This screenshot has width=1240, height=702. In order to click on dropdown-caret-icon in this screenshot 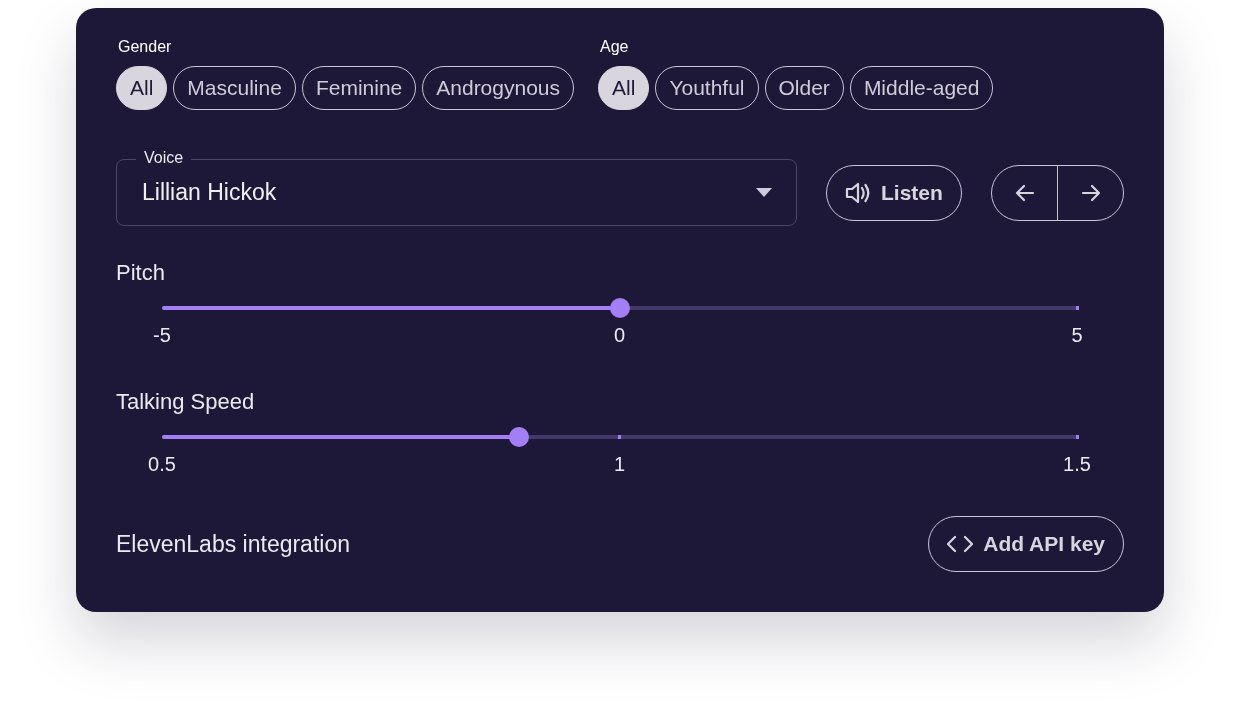, I will do `click(764, 192)`.